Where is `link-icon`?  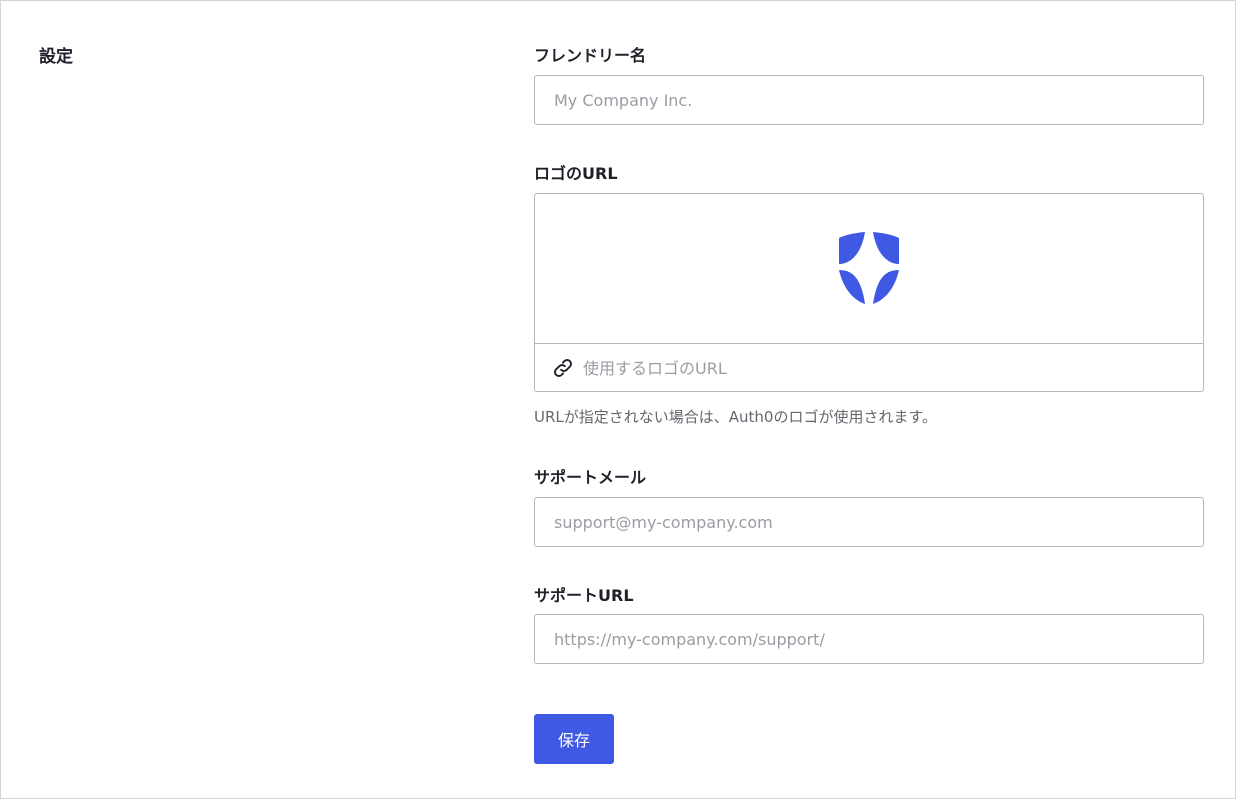
link-icon is located at coordinates (563, 368).